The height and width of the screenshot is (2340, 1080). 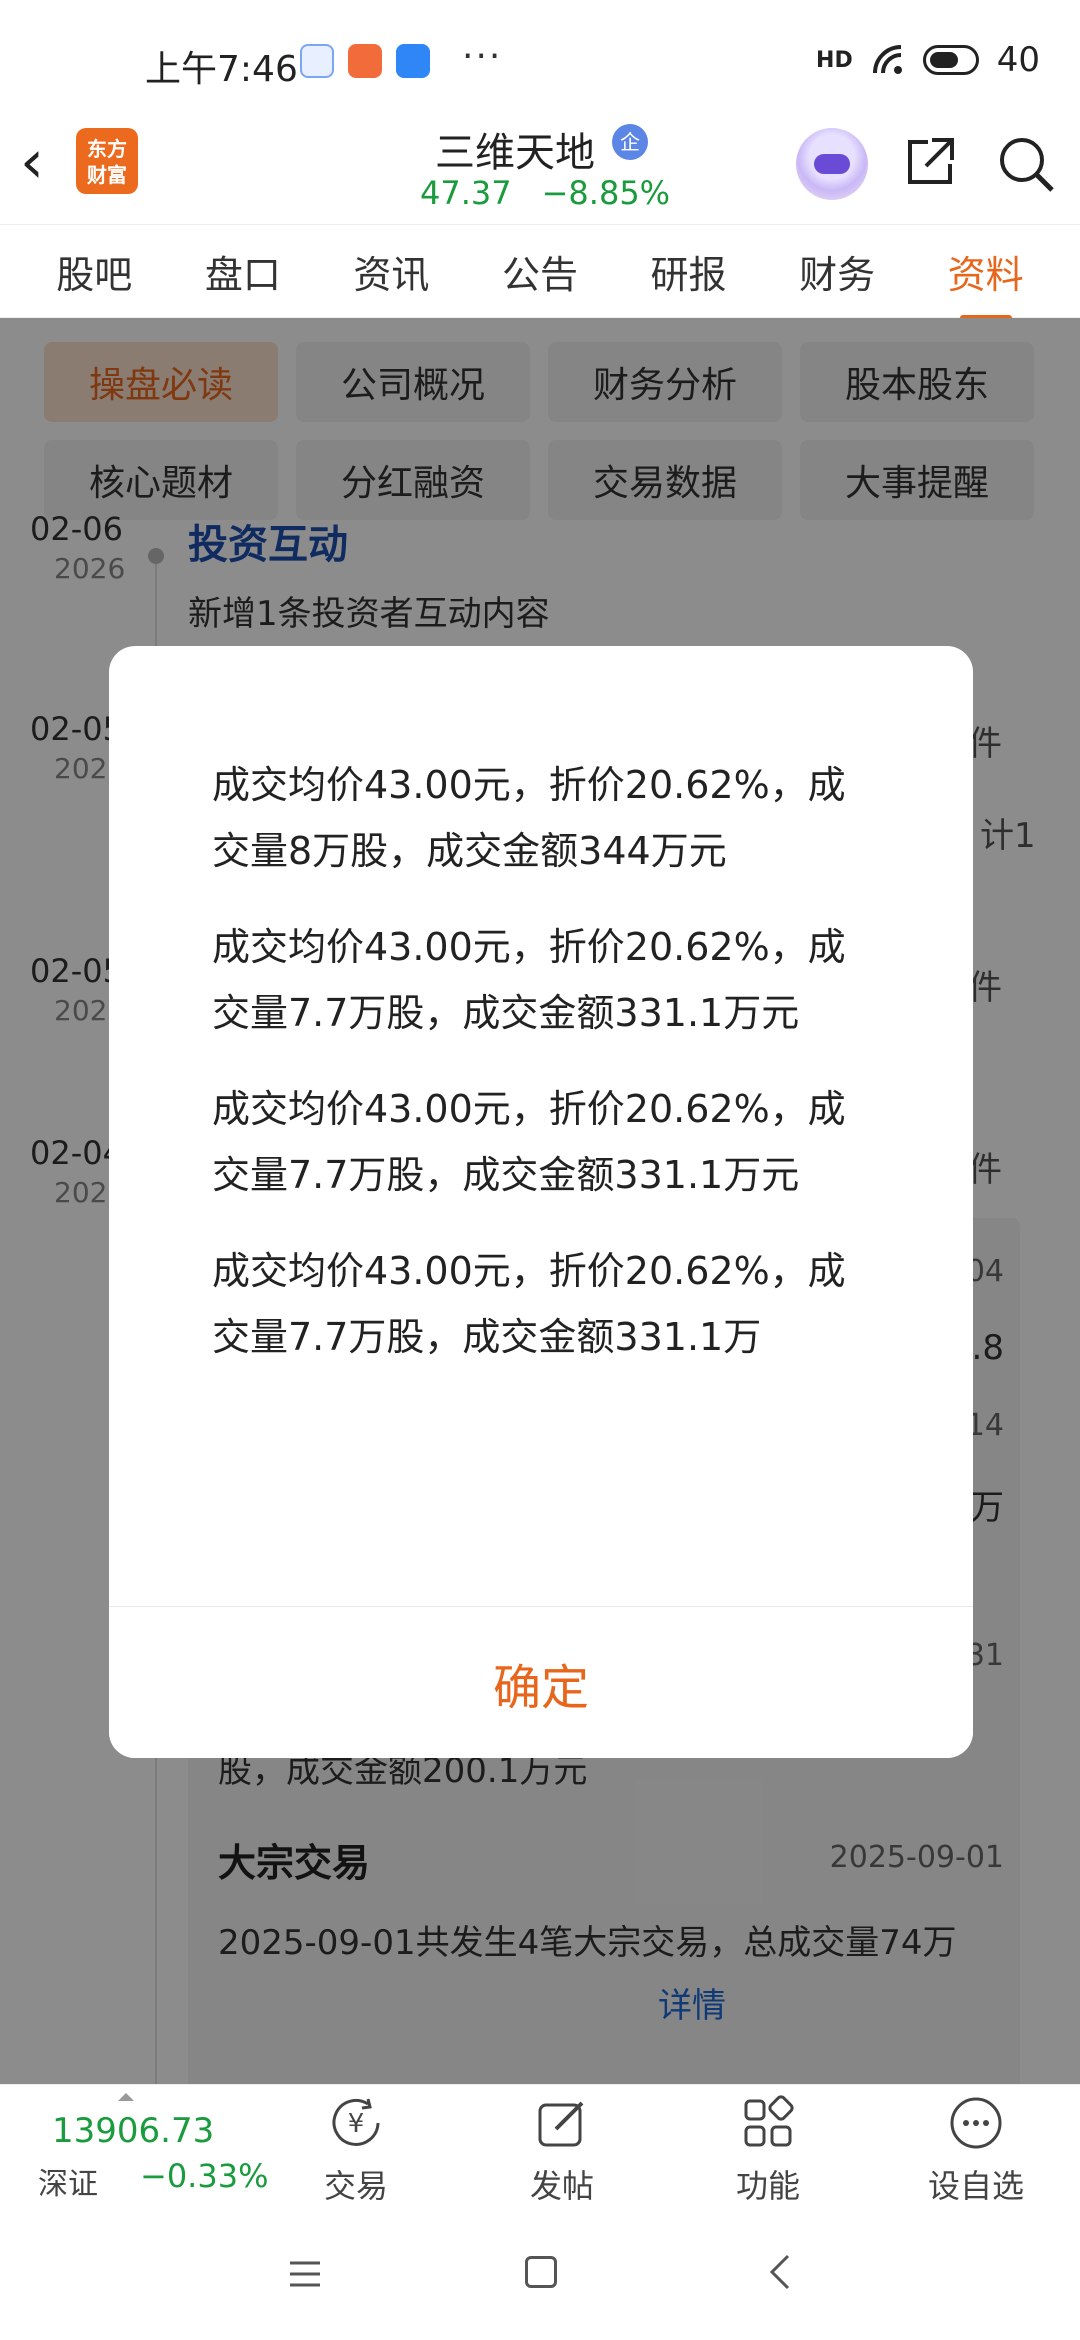 I want to click on status-app-icons, so click(x=365, y=61).